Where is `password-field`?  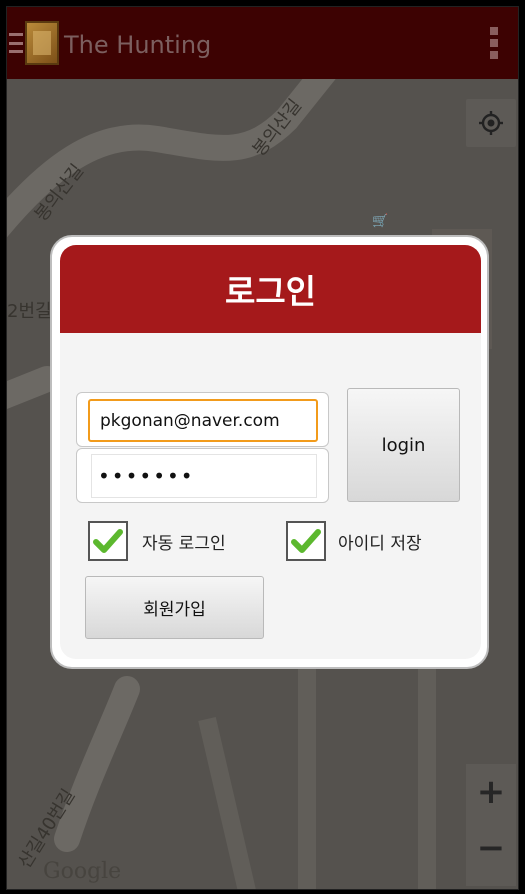 password-field is located at coordinates (202, 475).